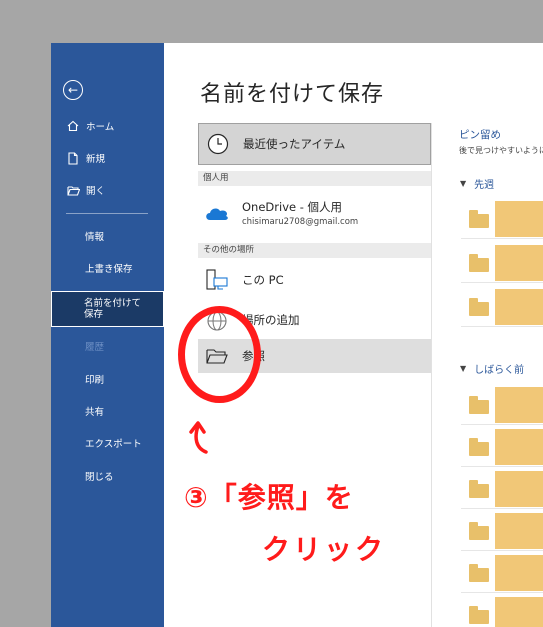 The image size is (543, 627). Describe the element at coordinates (107, 158) in the screenshot. I see `sidebar-item-new: 新規` at that location.